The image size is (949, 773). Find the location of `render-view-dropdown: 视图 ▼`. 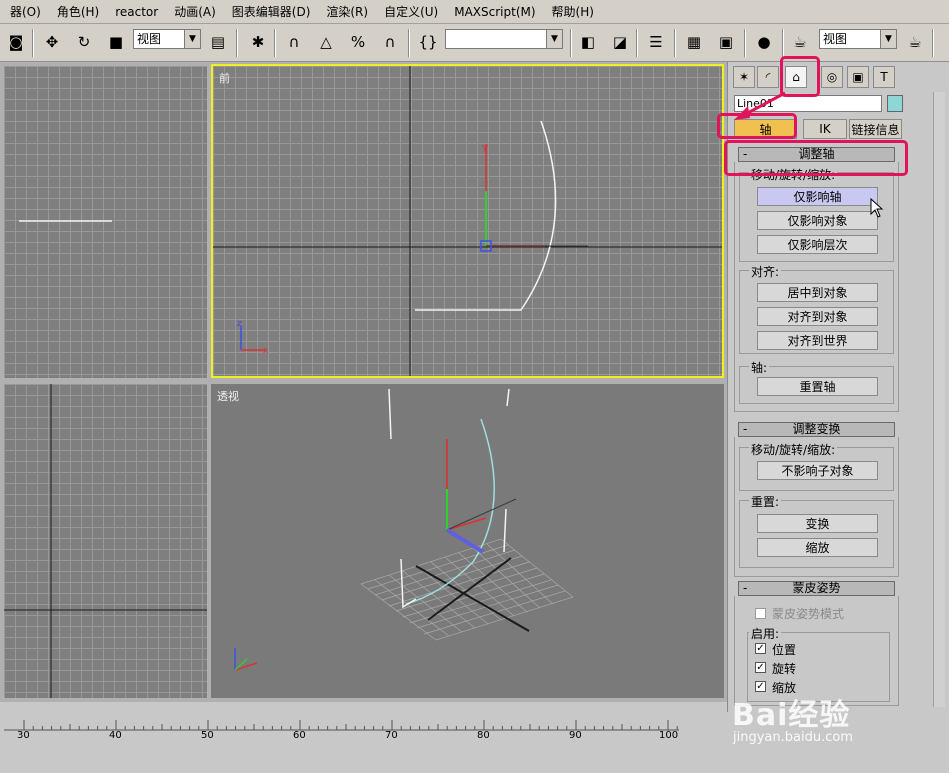

render-view-dropdown: 视图 ▼ is located at coordinates (858, 39).